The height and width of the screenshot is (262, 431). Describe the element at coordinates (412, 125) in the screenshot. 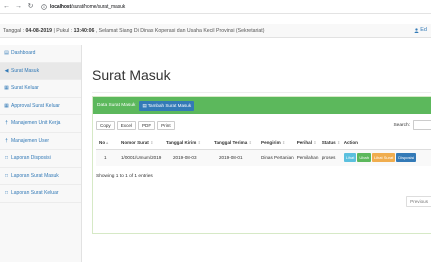

I see `search-box: Search:` at that location.